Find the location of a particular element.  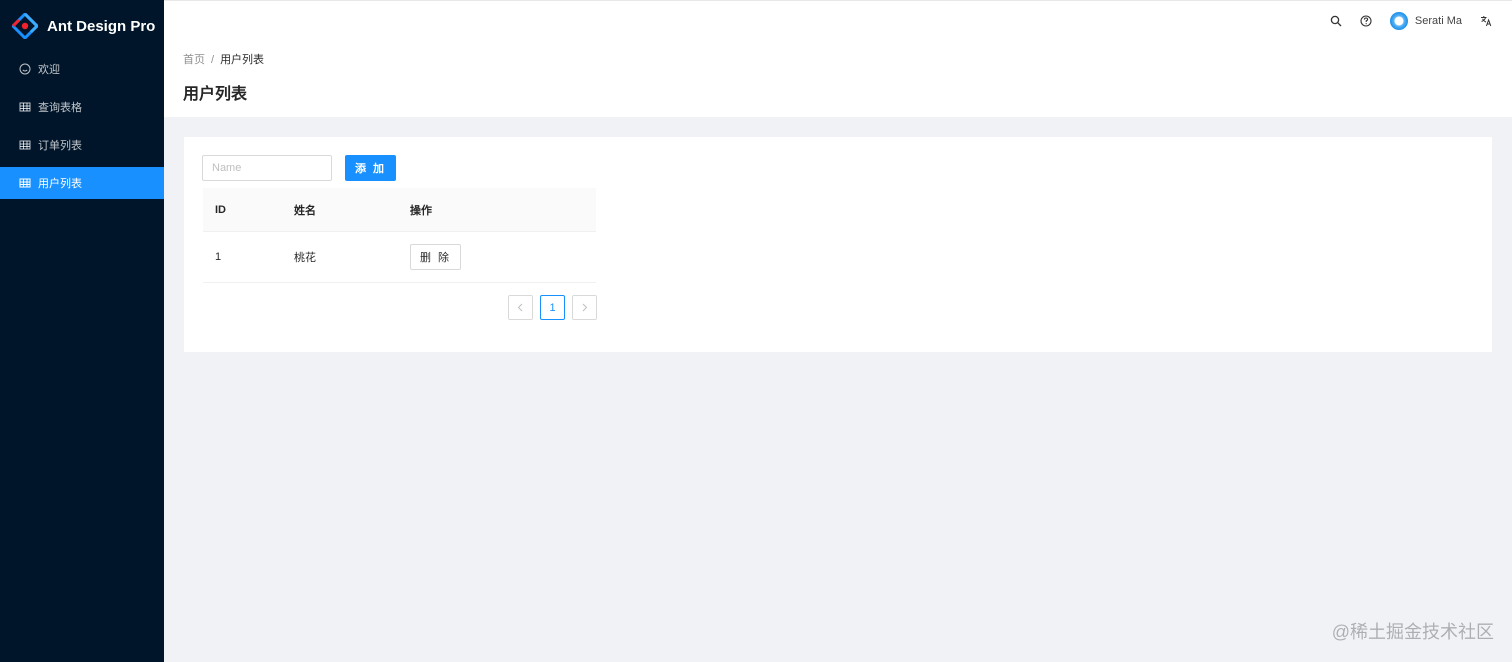

header-user-menu: Serati Ma is located at coordinates (1425, 21).